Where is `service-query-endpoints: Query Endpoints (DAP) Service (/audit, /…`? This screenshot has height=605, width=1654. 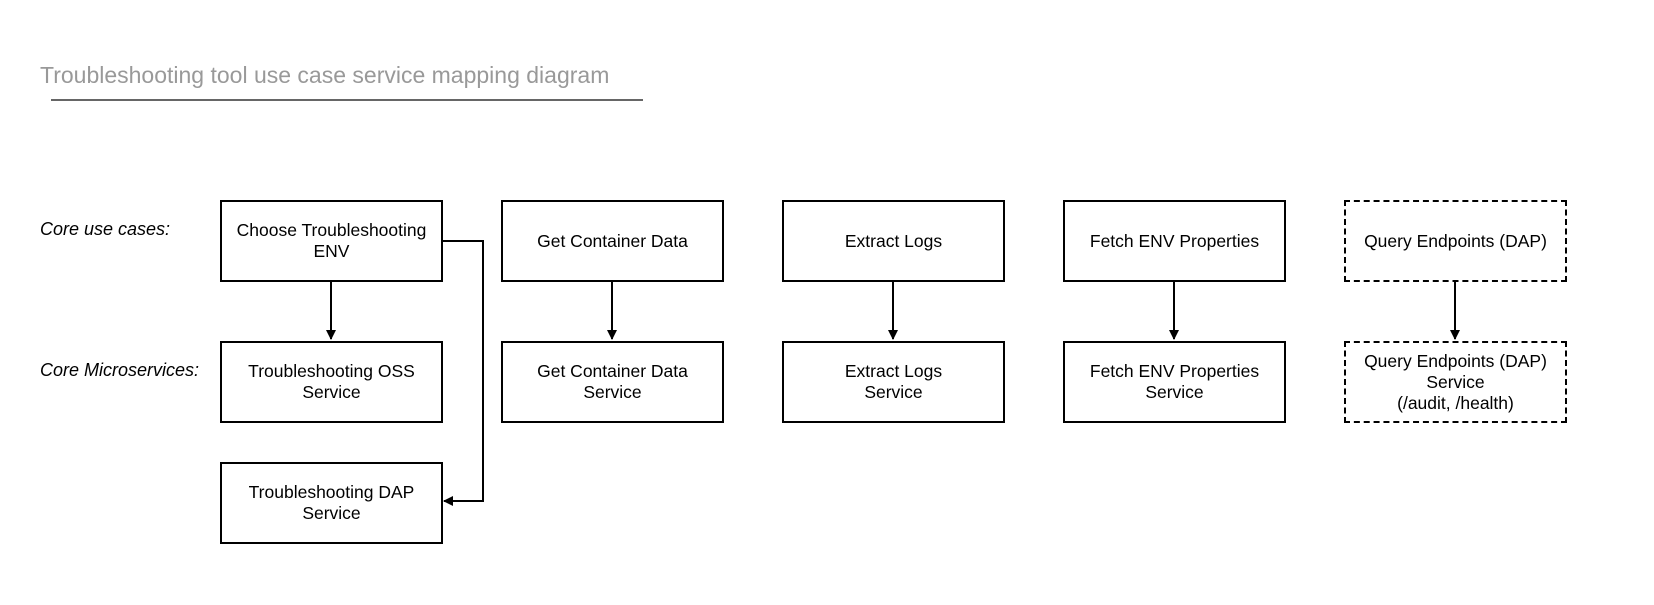 service-query-endpoints: Query Endpoints (DAP) Service (/audit, /… is located at coordinates (1455, 382).